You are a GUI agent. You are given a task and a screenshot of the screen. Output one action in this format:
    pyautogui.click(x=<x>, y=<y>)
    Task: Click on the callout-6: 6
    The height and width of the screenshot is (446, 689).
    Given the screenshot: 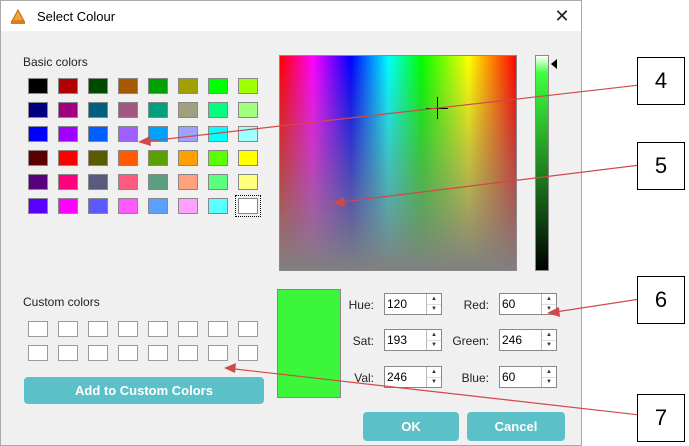 What is the action you would take?
    pyautogui.click(x=661, y=300)
    